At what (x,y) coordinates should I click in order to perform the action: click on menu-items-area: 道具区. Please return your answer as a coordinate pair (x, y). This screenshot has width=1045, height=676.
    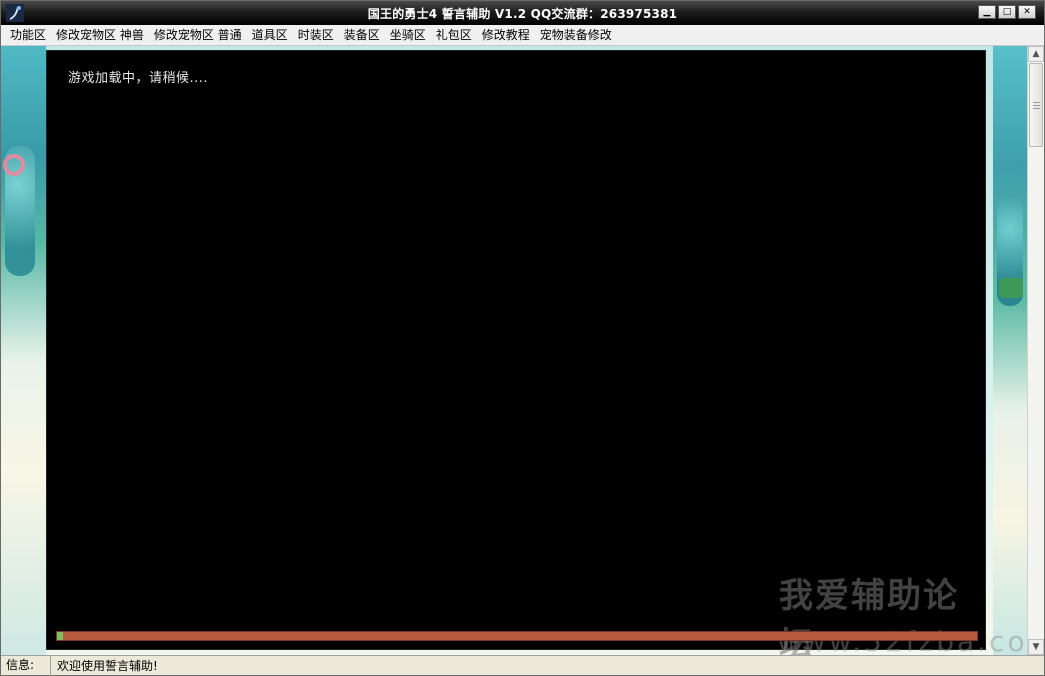
    Looking at the image, I should click on (270, 35).